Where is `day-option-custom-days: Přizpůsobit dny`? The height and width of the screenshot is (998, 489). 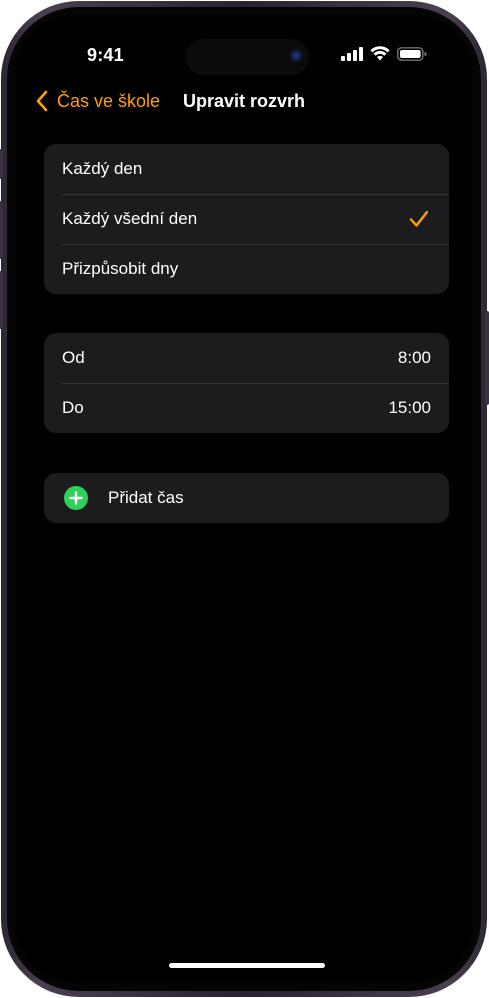 day-option-custom-days: Přizpůsobit dny is located at coordinates (246, 269).